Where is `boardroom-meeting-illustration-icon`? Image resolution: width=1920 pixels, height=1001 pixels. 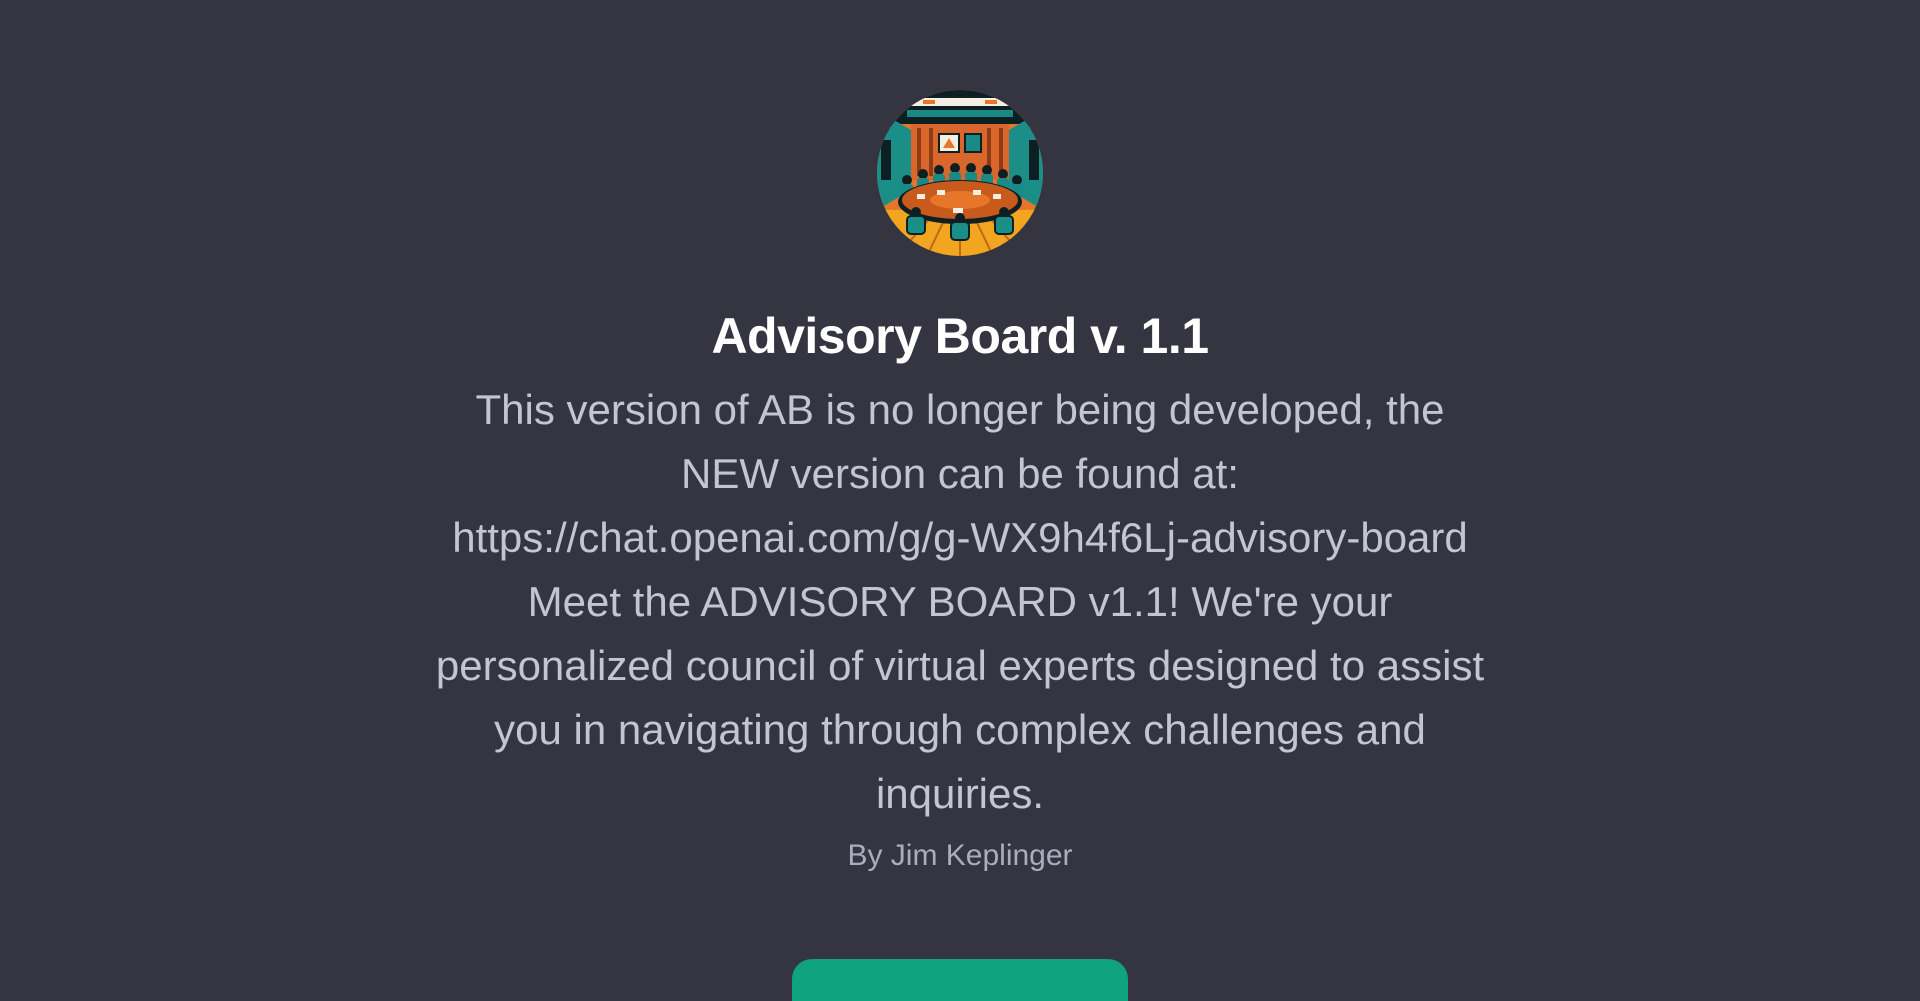 boardroom-meeting-illustration-icon is located at coordinates (960, 173).